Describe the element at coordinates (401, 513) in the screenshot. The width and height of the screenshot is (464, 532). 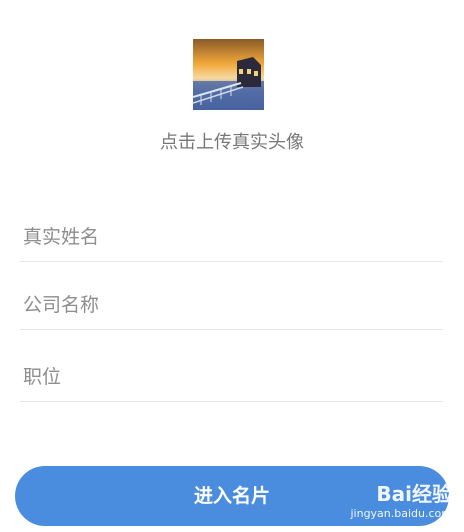
I see `watermark-url: jingyan.baidu.com` at that location.